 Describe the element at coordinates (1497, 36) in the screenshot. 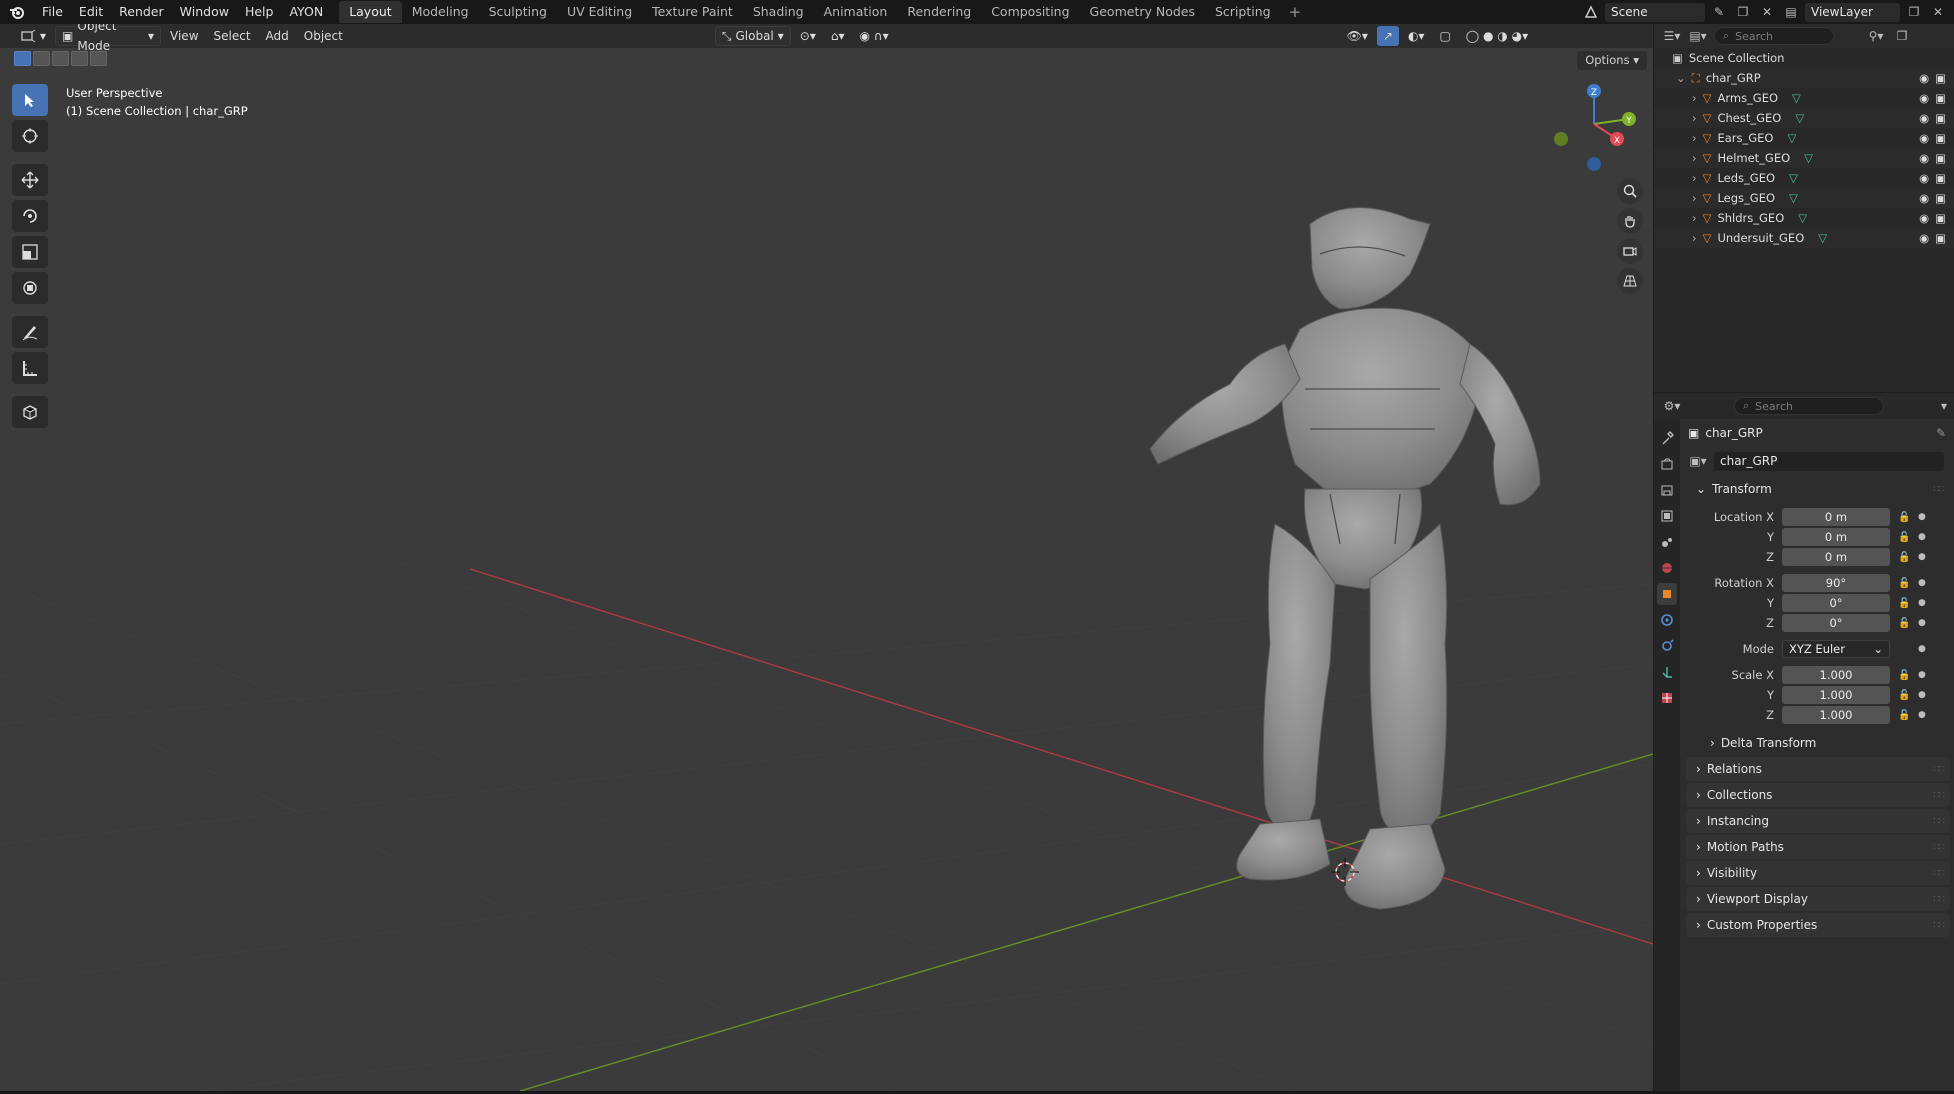

I see `shading-modes: ◯ ● ◑ ◕▾` at that location.